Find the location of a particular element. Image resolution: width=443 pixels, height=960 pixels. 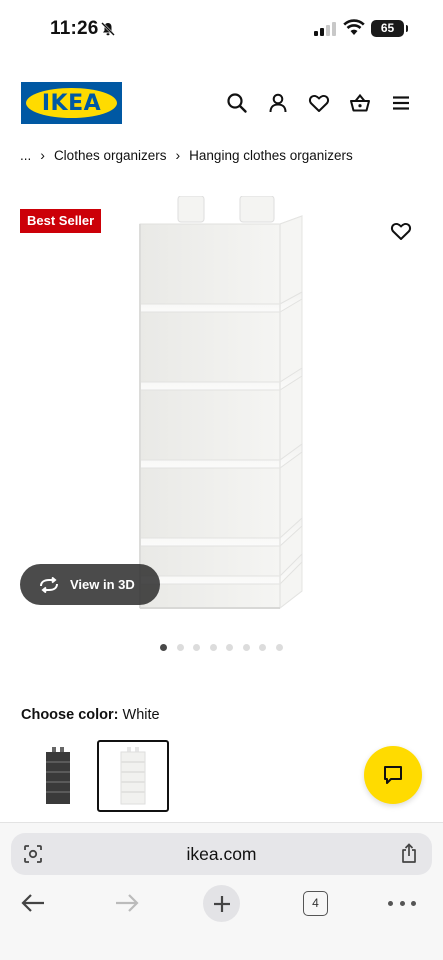

tab-switcher-button: 4 is located at coordinates (315, 903).